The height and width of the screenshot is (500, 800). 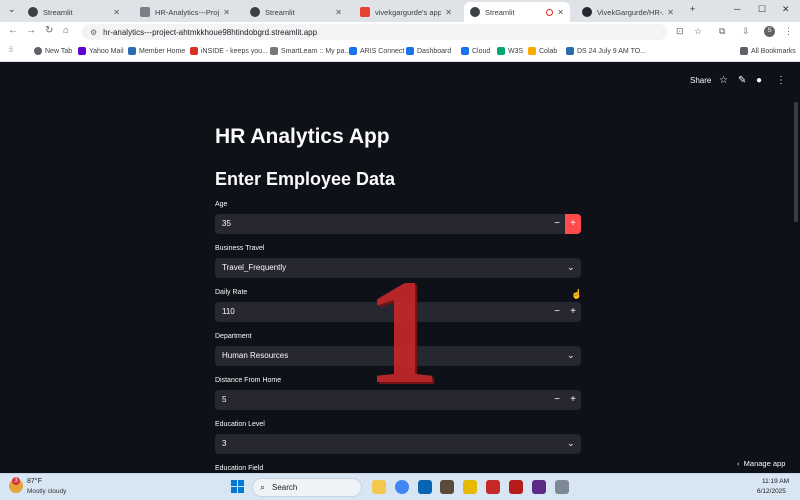 I want to click on education-level-select: 3 ⌄, so click(x=398, y=444).